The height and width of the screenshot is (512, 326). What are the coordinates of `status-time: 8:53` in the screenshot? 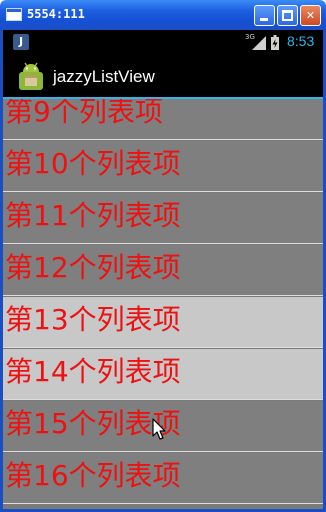 It's located at (301, 41).